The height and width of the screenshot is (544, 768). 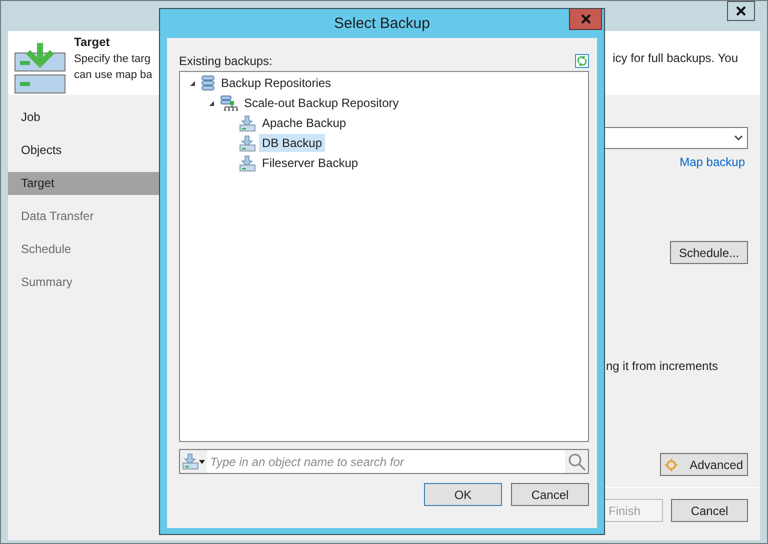 What do you see at coordinates (84, 150) in the screenshot?
I see `wizard-step: Objects` at bounding box center [84, 150].